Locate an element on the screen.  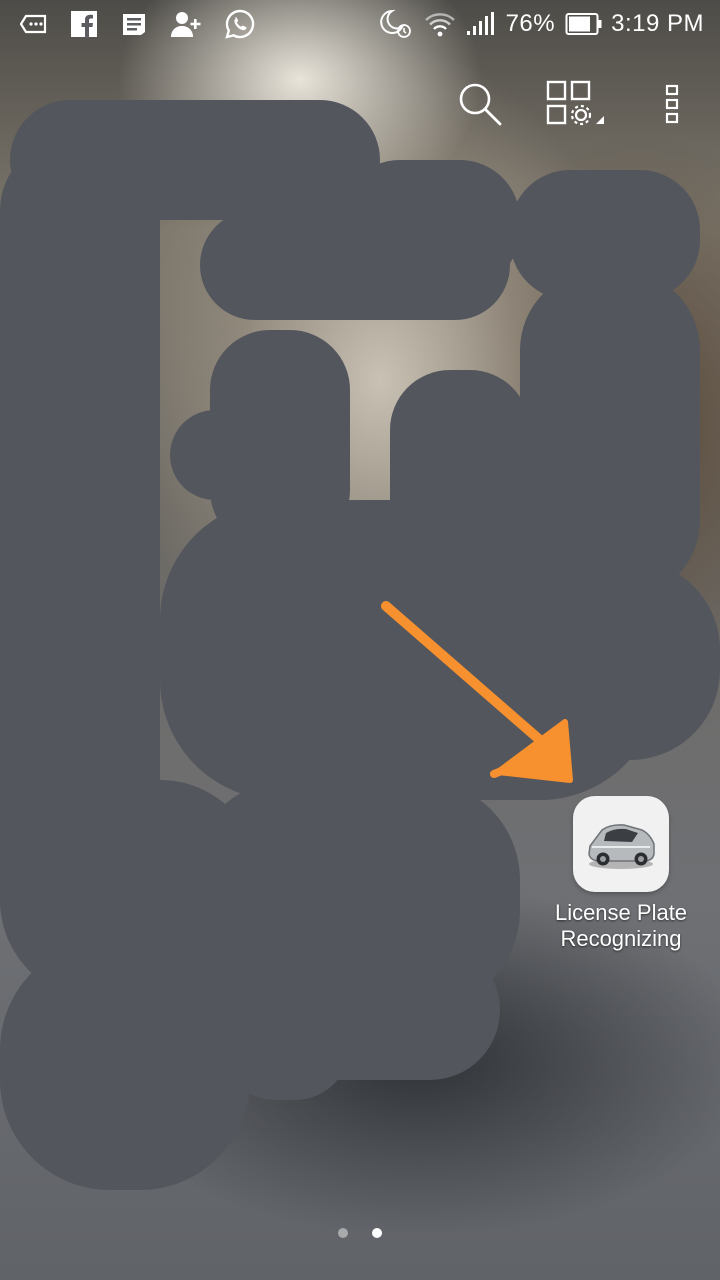
app-license-plate-recognizing: License Plate Recognizing is located at coordinates (621, 874).